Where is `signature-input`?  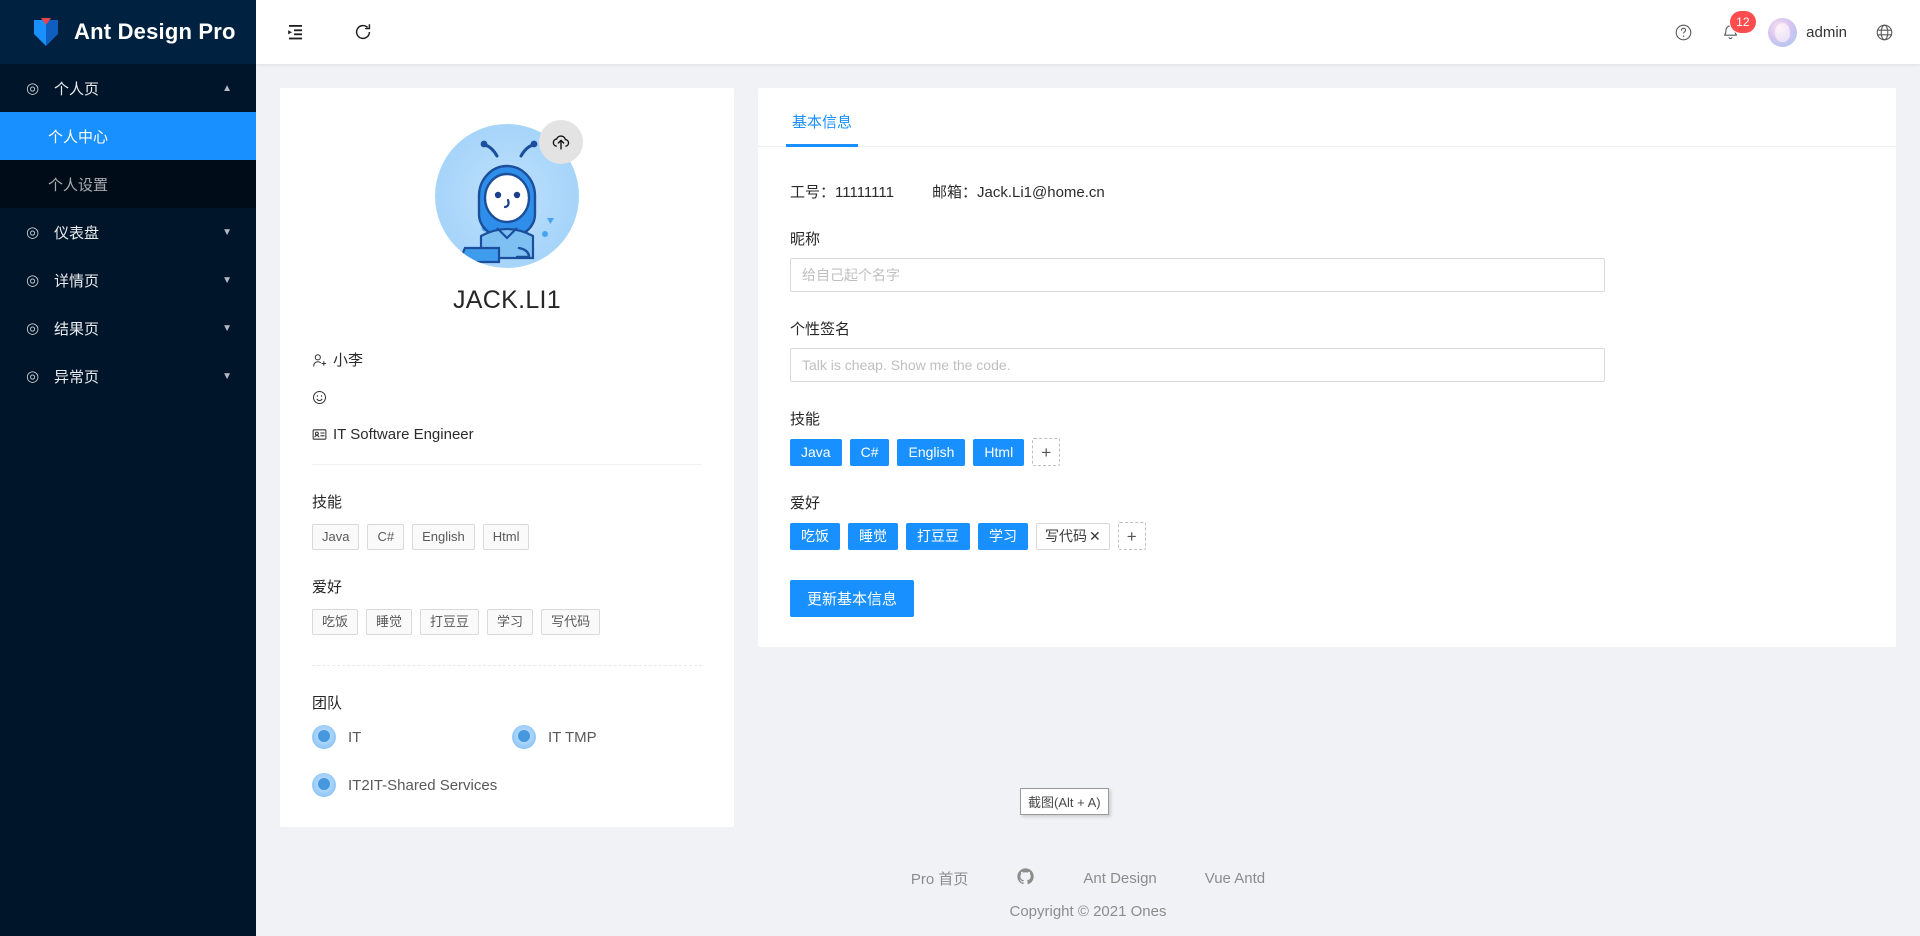 signature-input is located at coordinates (1197, 365).